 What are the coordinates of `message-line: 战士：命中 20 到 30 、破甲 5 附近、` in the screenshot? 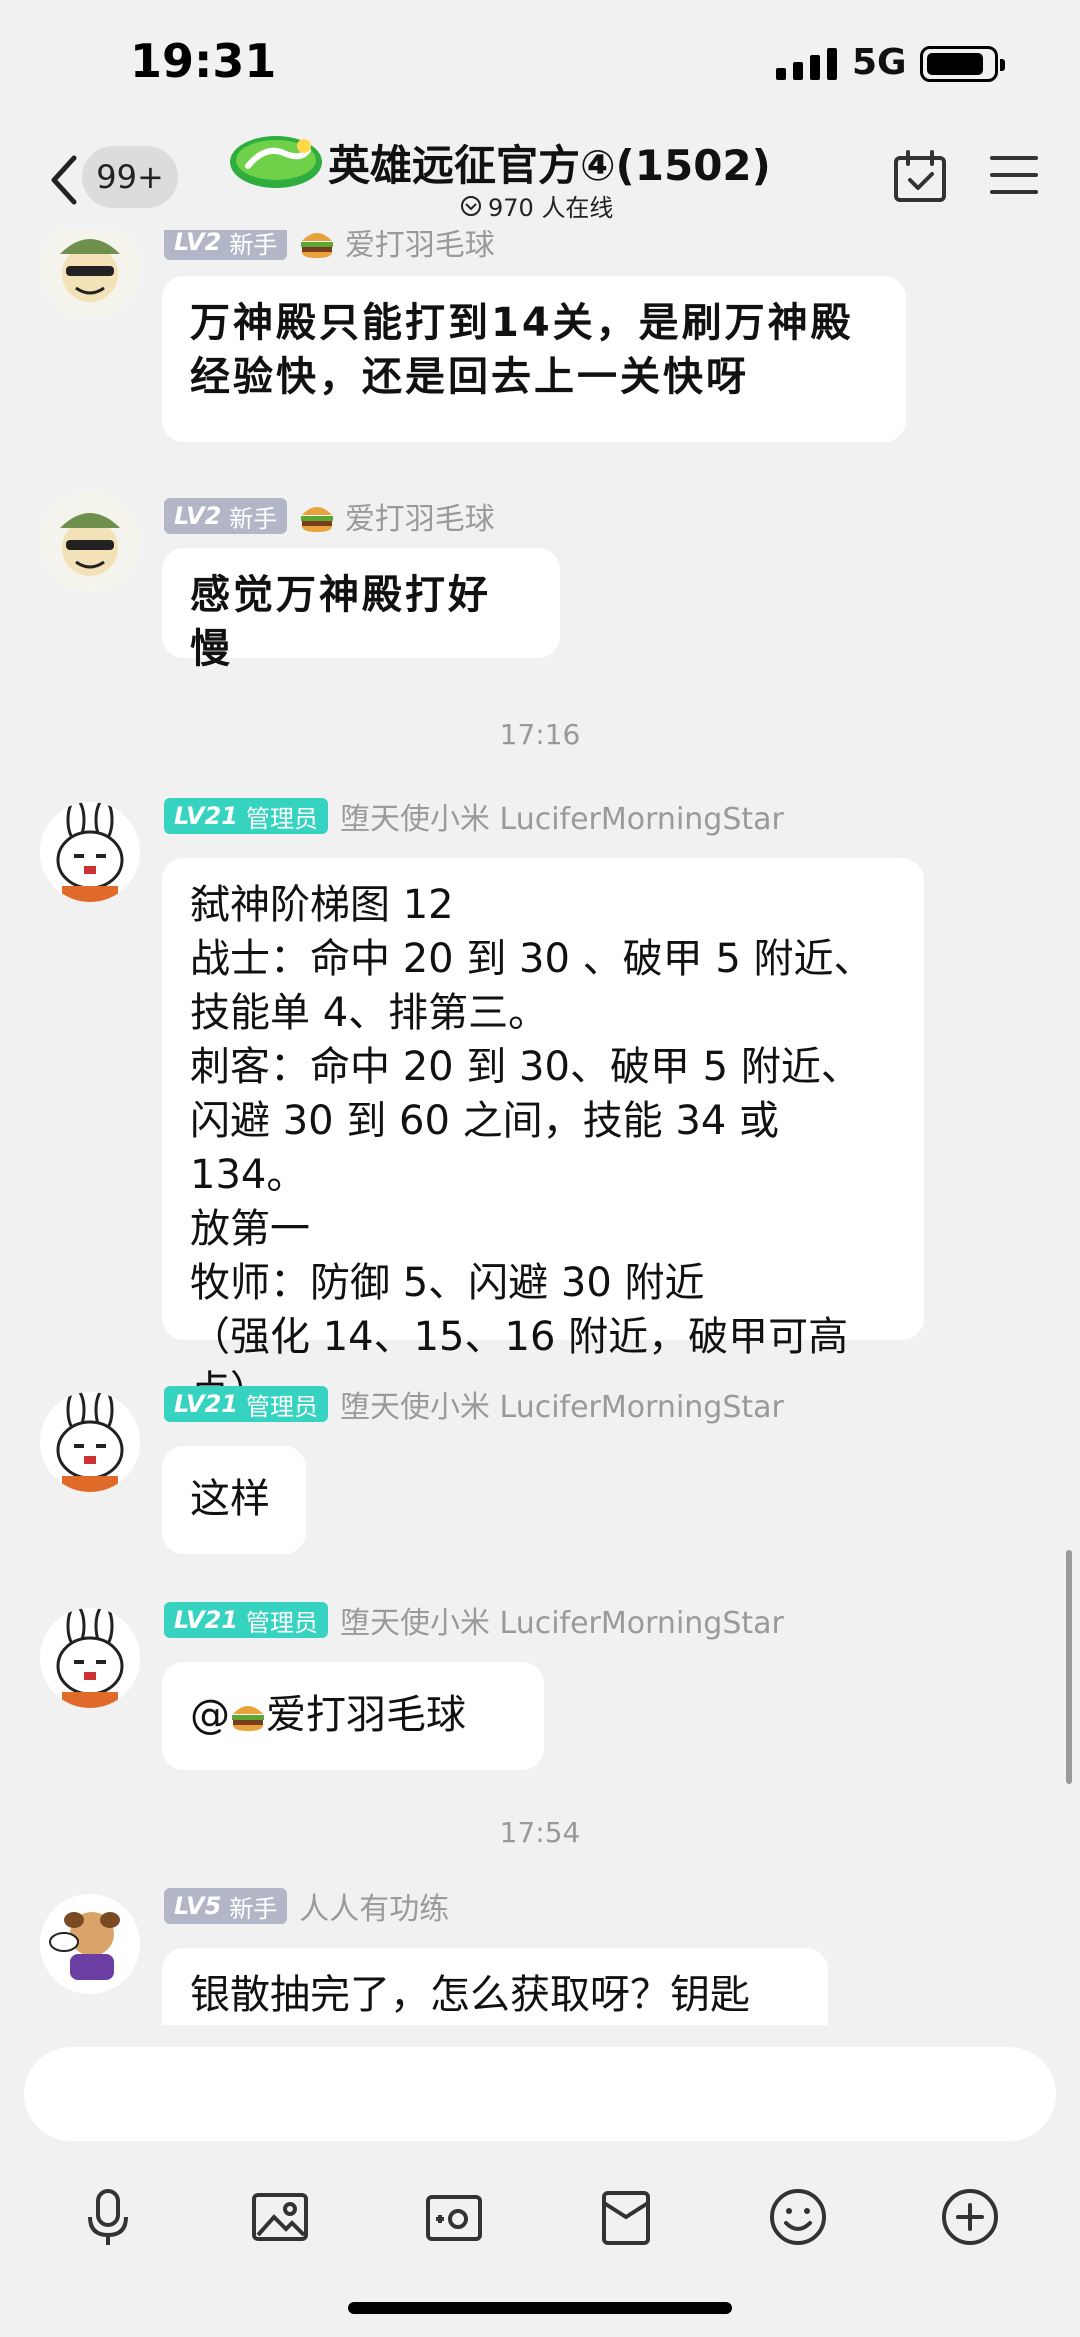 It's located at (532, 959).